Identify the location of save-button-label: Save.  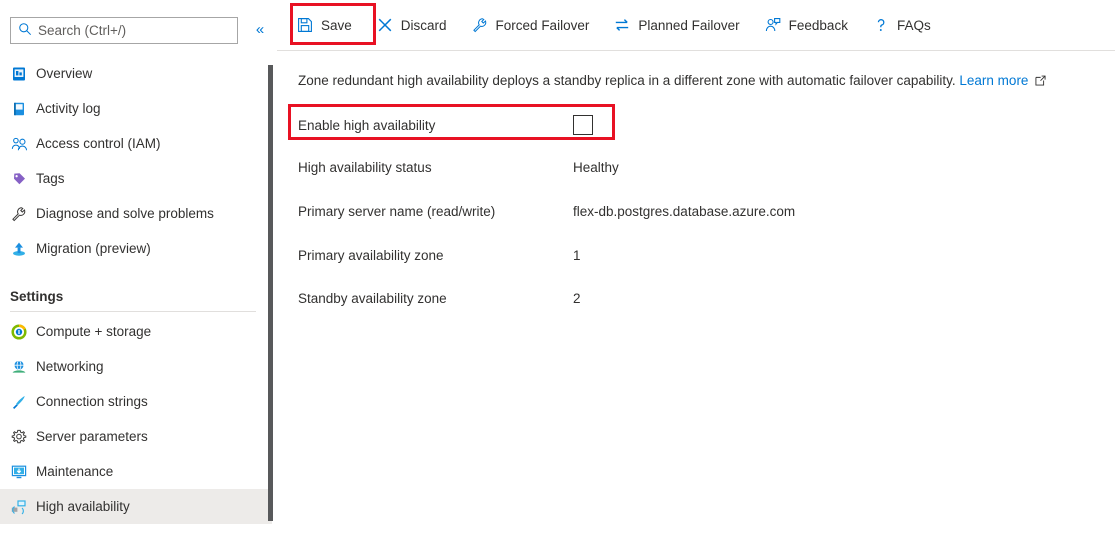
(336, 25).